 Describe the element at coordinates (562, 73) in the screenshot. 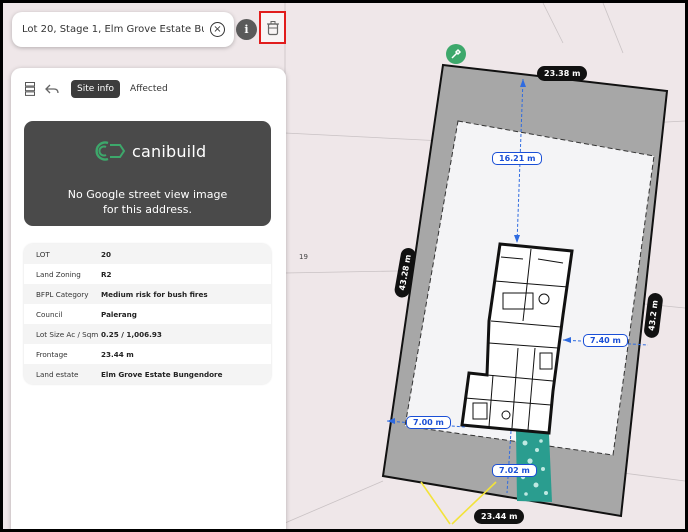

I see `top-boundary-label: 23.38 m` at that location.